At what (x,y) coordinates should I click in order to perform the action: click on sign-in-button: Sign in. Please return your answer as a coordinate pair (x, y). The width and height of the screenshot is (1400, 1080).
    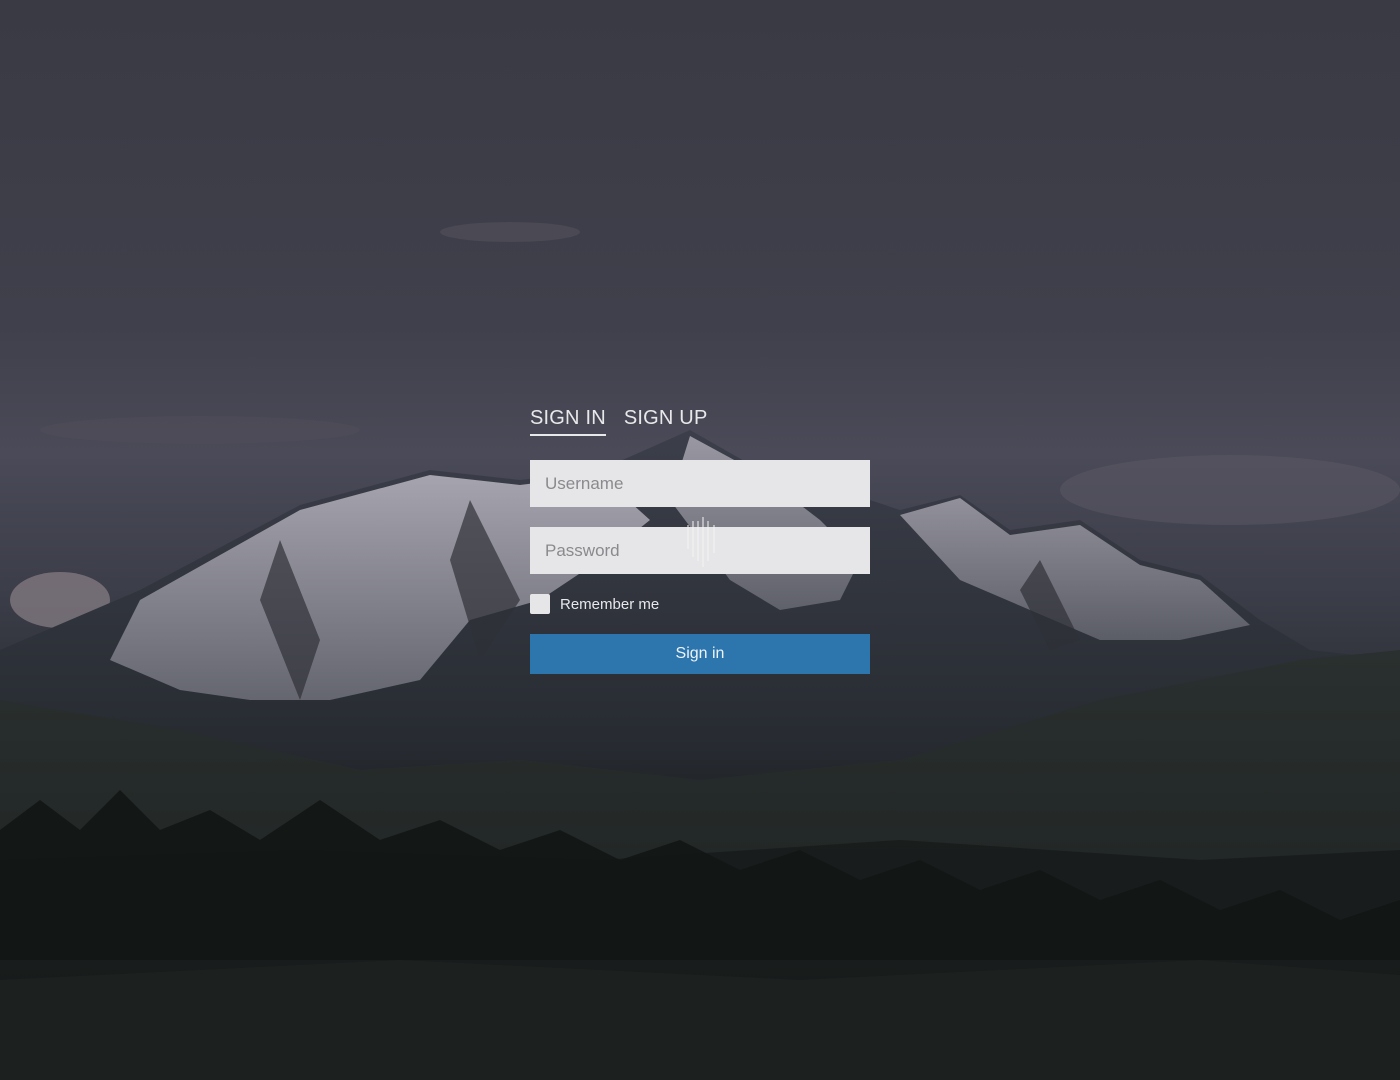
    Looking at the image, I should click on (700, 654).